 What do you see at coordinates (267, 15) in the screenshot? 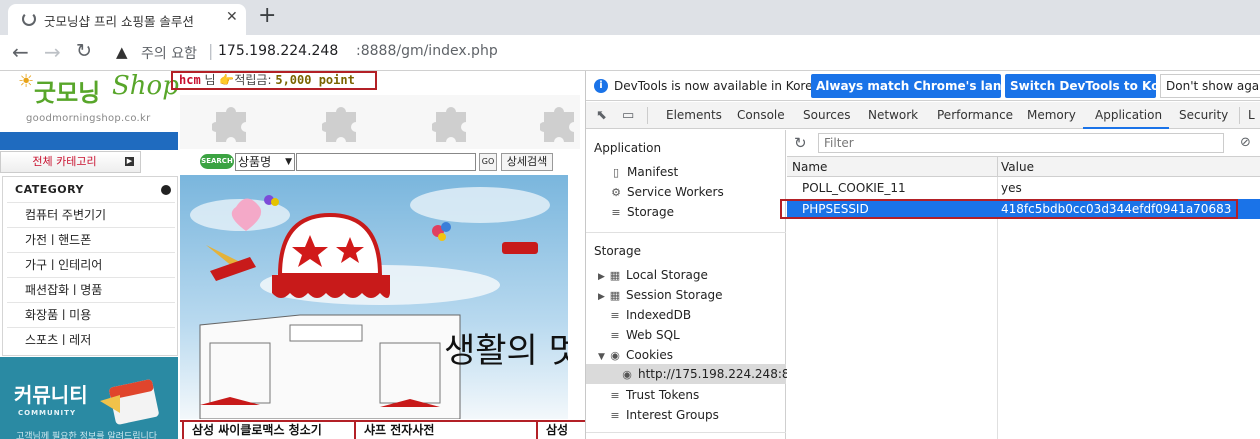
I see `new-tab-button: +` at bounding box center [267, 15].